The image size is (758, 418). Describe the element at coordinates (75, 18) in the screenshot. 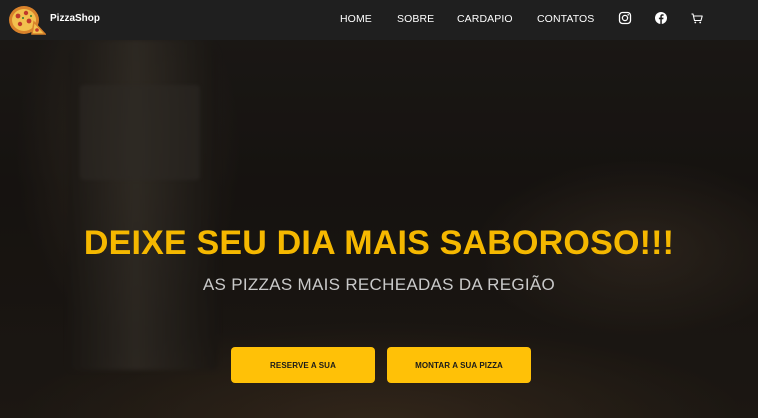

I see `brand-name: PizzaShop` at that location.